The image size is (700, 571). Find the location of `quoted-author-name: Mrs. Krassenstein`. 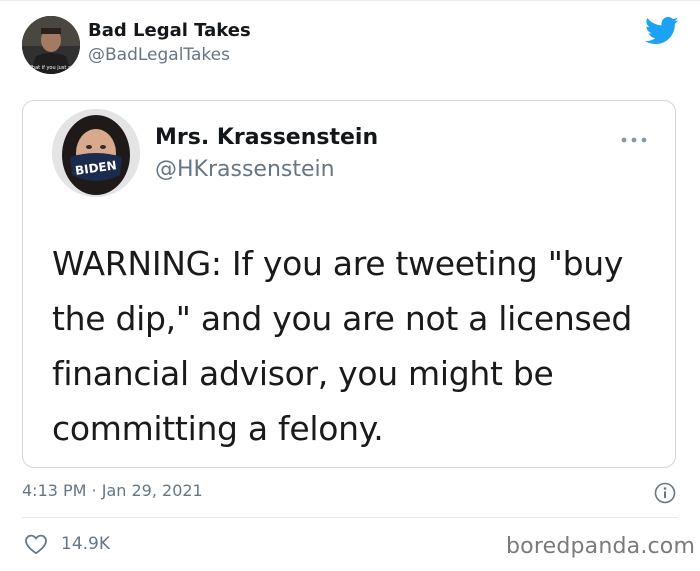

quoted-author-name: Mrs. Krassenstein is located at coordinates (266, 137).